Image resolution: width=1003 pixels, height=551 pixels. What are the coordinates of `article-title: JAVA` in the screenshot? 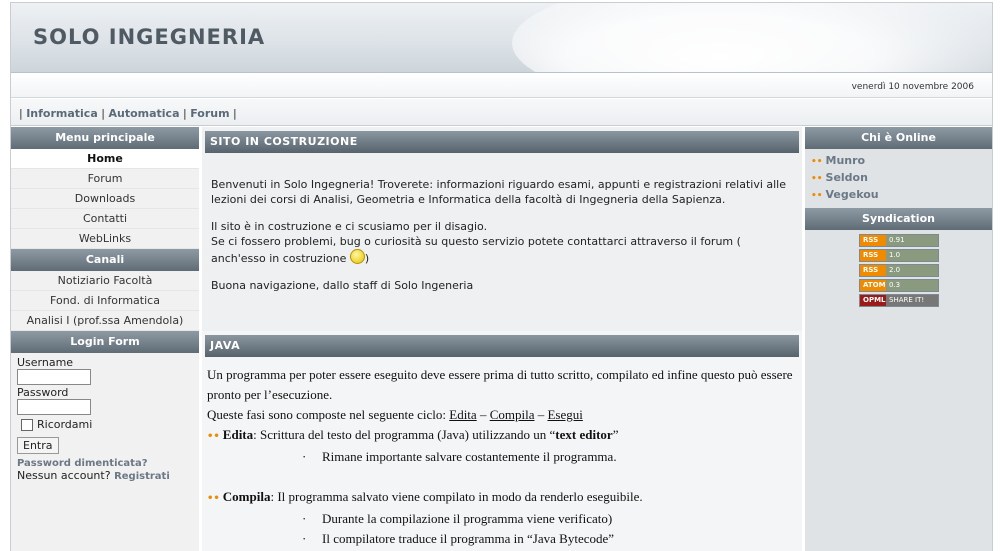 It's located at (502, 346).